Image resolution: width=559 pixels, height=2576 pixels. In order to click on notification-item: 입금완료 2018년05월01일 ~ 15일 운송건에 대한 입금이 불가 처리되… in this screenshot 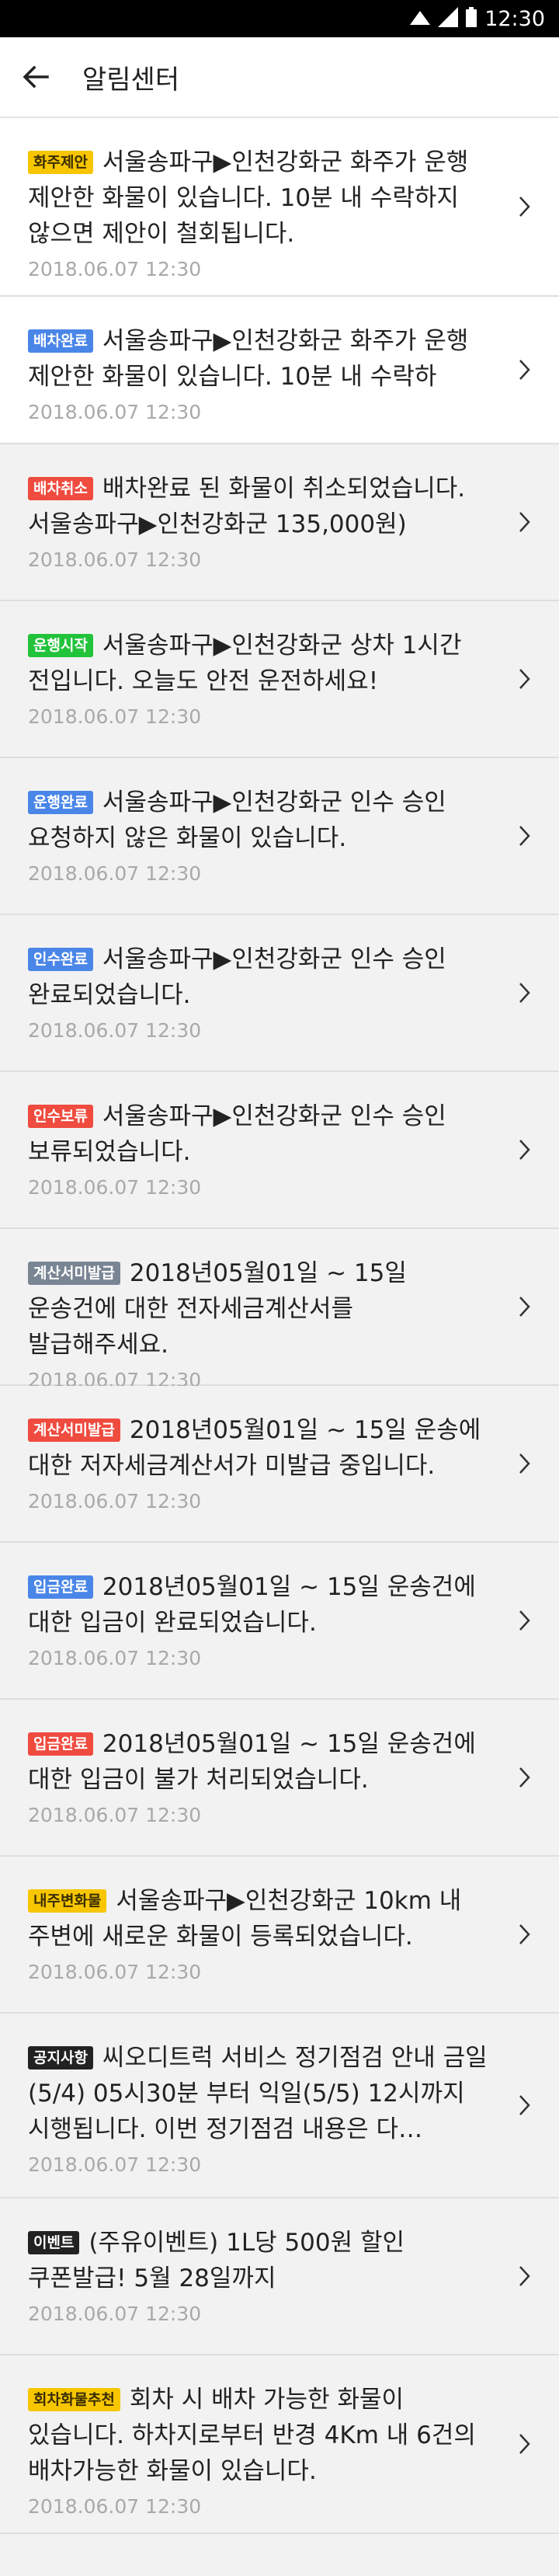, I will do `click(279, 1779)`.